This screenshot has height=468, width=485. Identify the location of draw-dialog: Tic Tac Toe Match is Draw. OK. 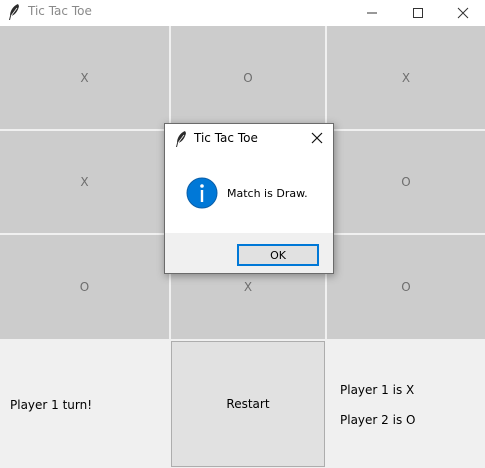
(249, 198).